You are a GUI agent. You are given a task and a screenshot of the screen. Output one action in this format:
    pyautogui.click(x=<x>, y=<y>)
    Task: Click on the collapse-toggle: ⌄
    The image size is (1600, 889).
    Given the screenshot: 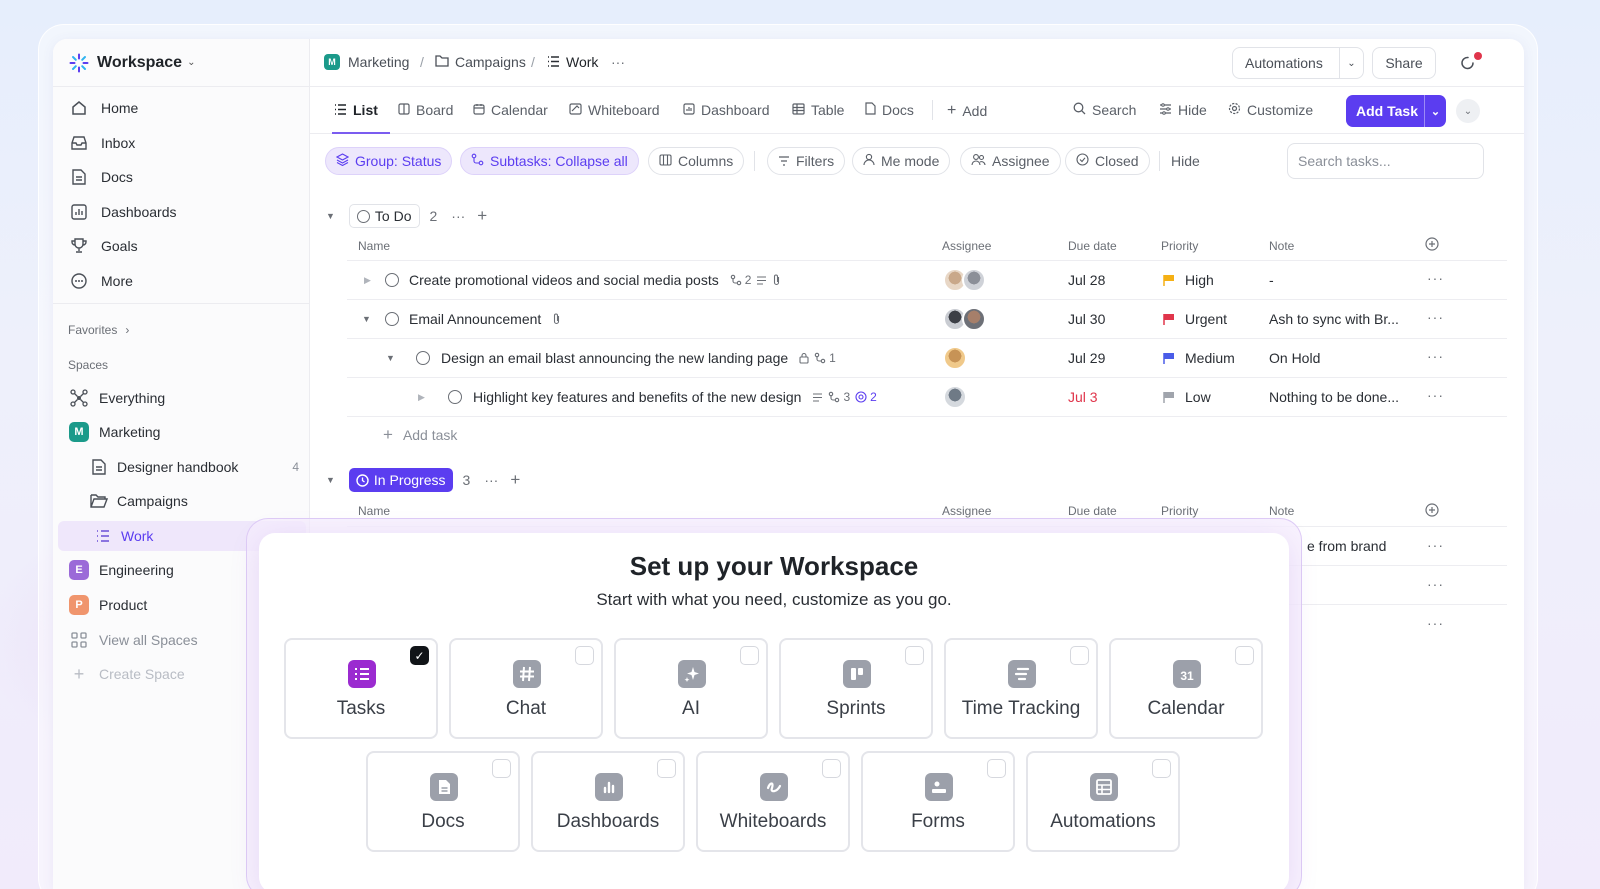 What is the action you would take?
    pyautogui.click(x=1468, y=111)
    